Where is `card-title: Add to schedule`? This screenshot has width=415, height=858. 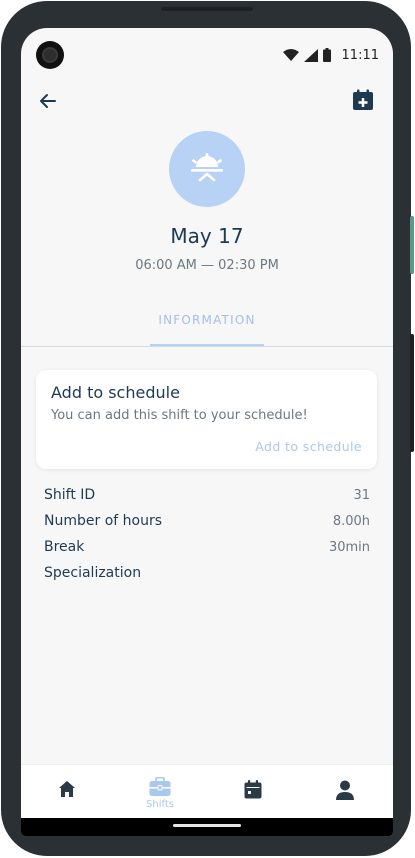
card-title: Add to schedule is located at coordinates (115, 392).